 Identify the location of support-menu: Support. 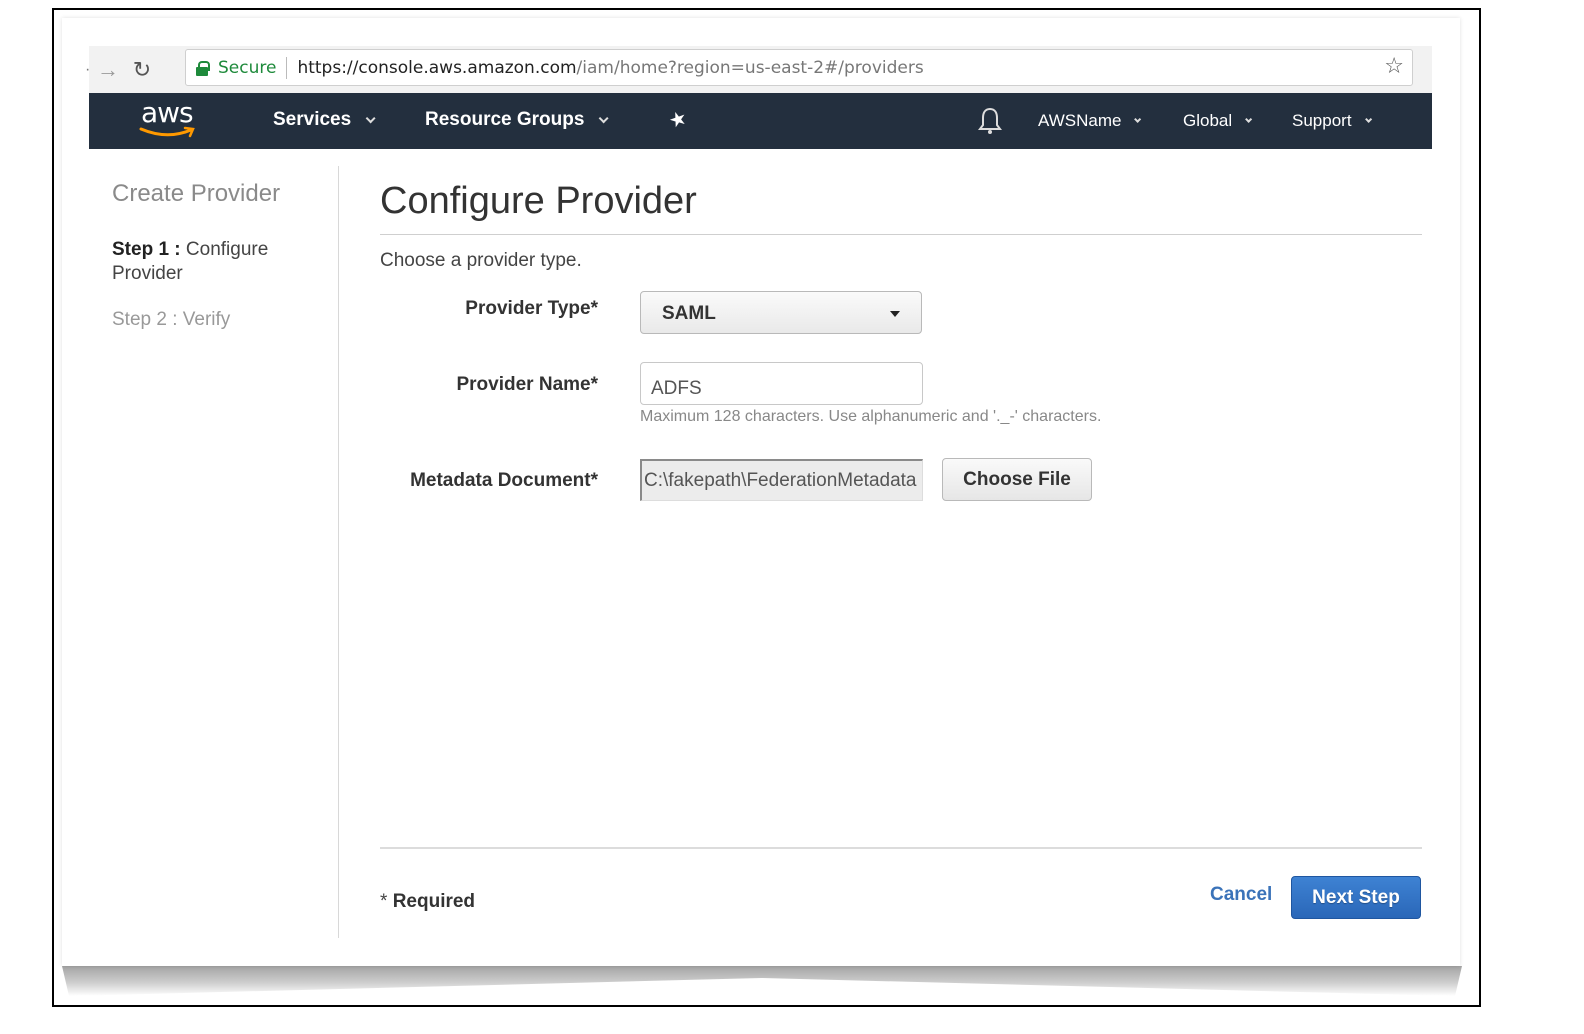
(1332, 121).